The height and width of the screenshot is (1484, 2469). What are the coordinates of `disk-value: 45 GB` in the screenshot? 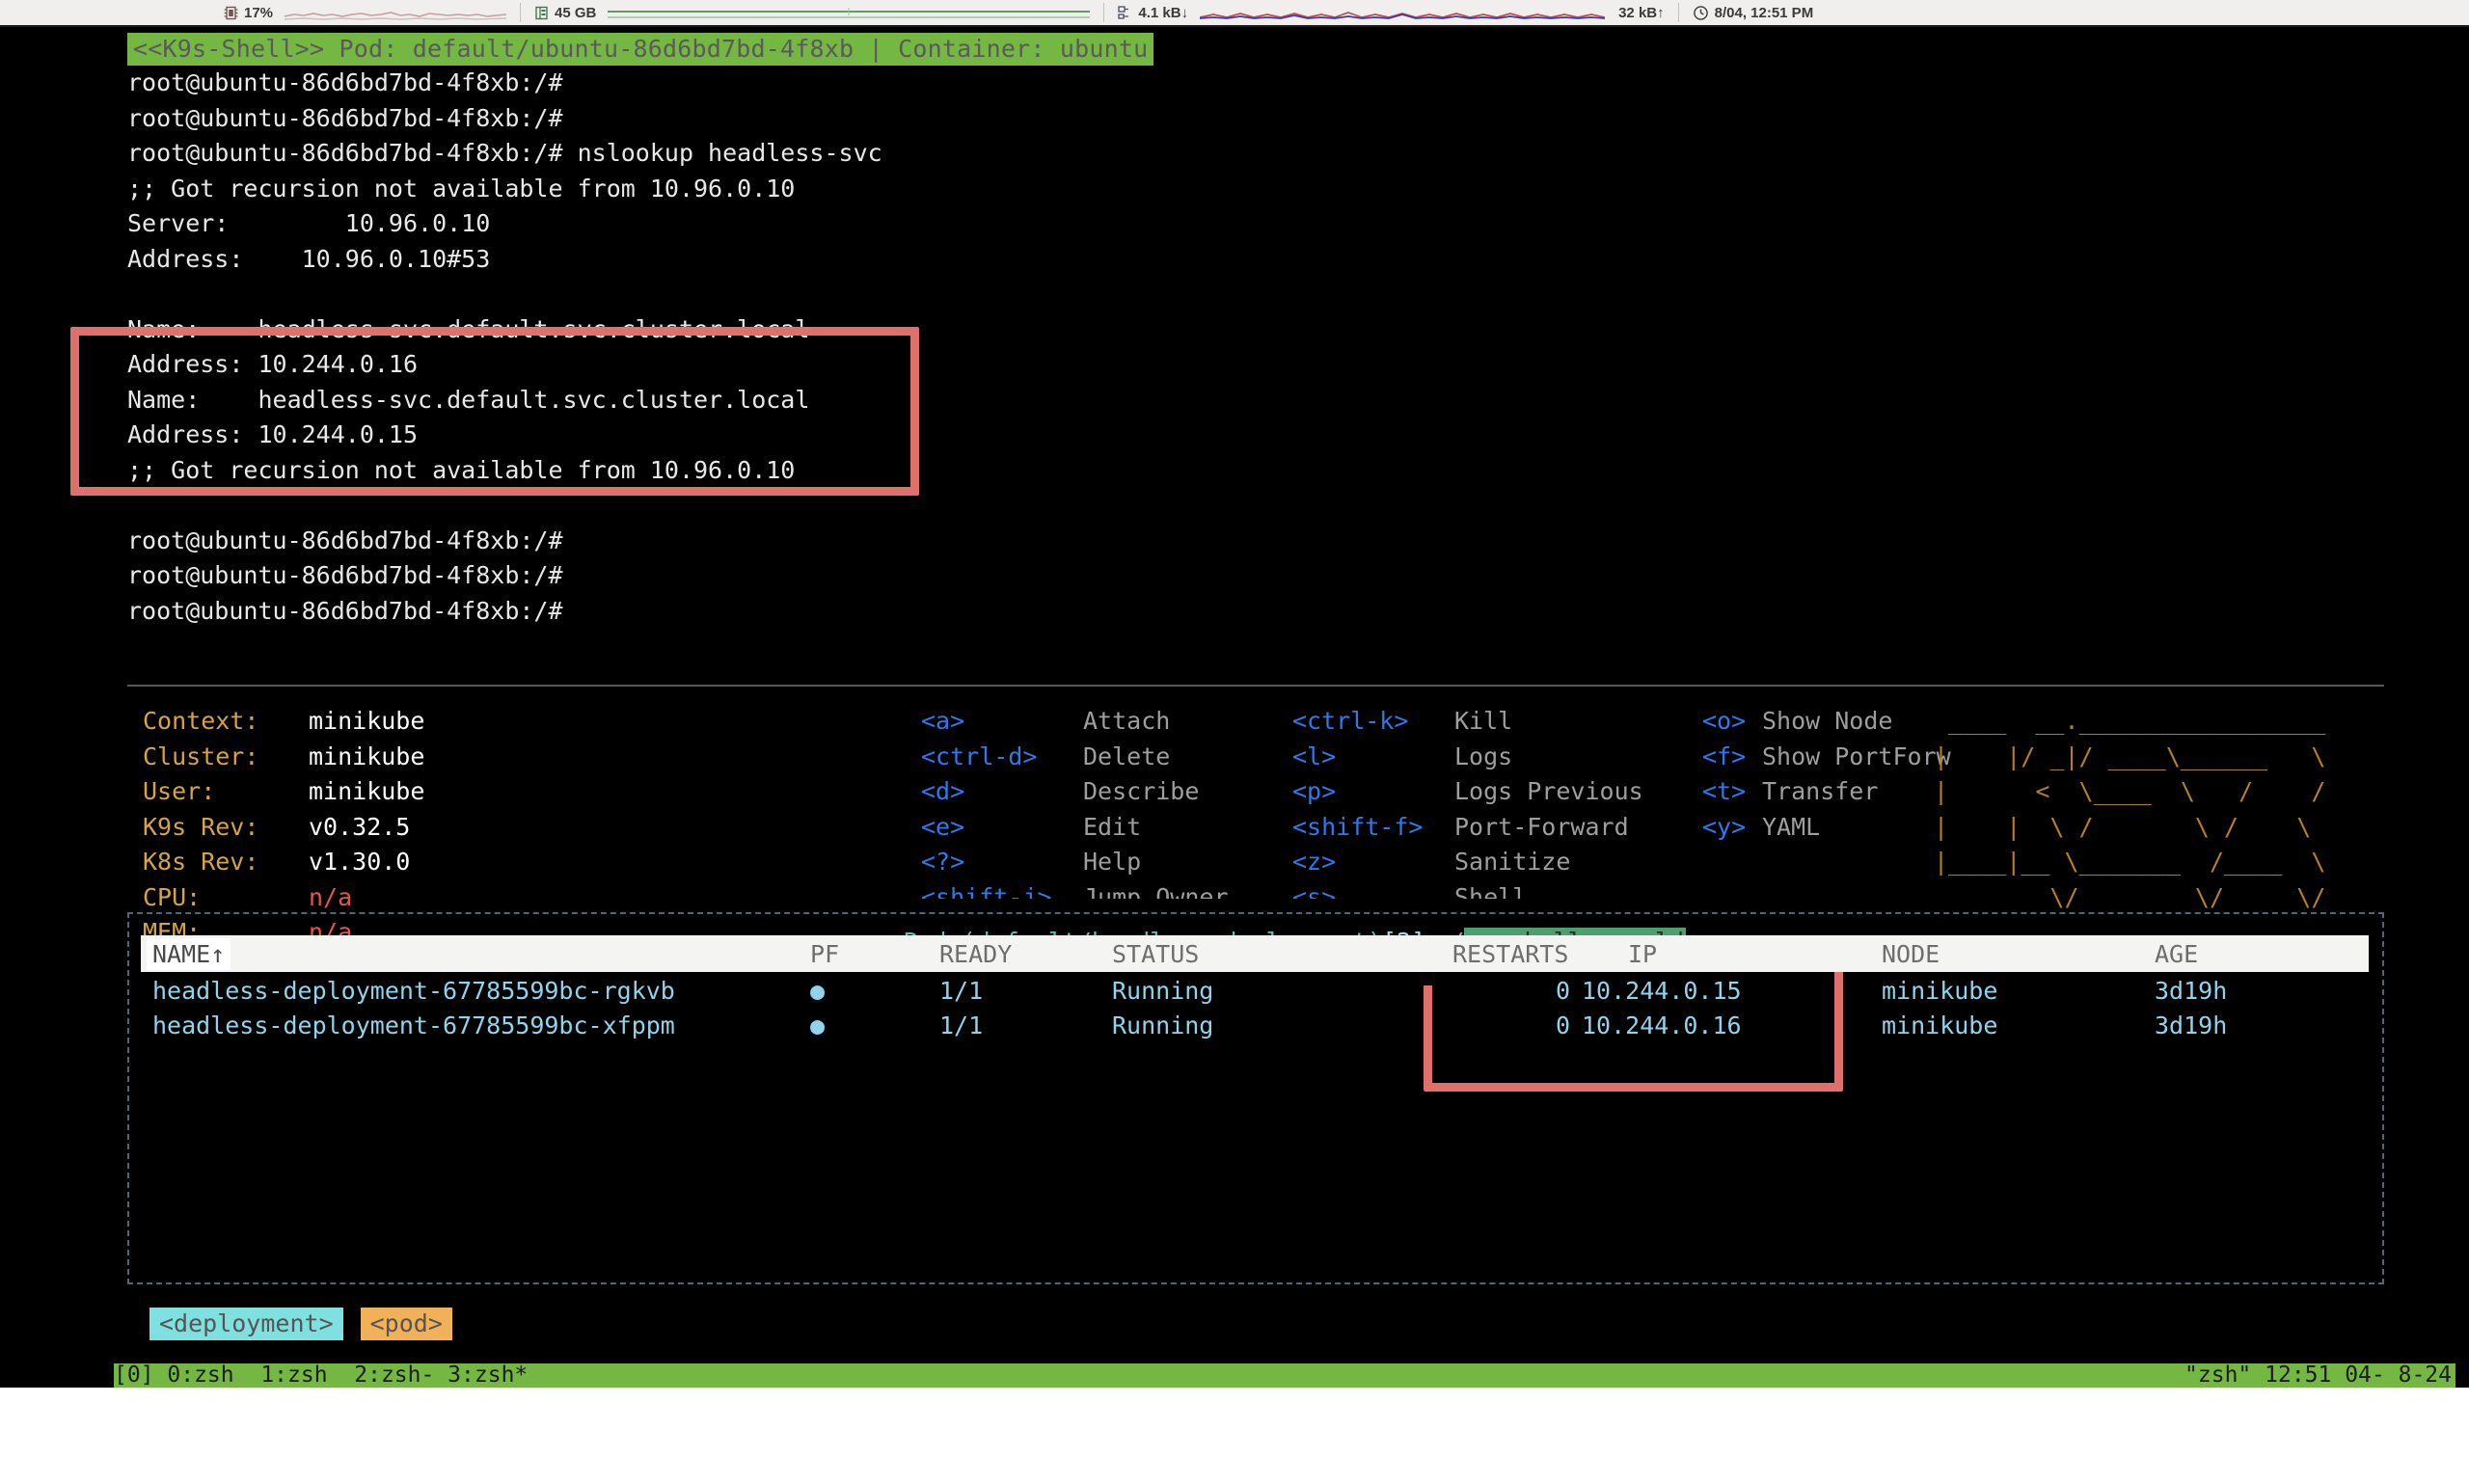 It's located at (576, 12).